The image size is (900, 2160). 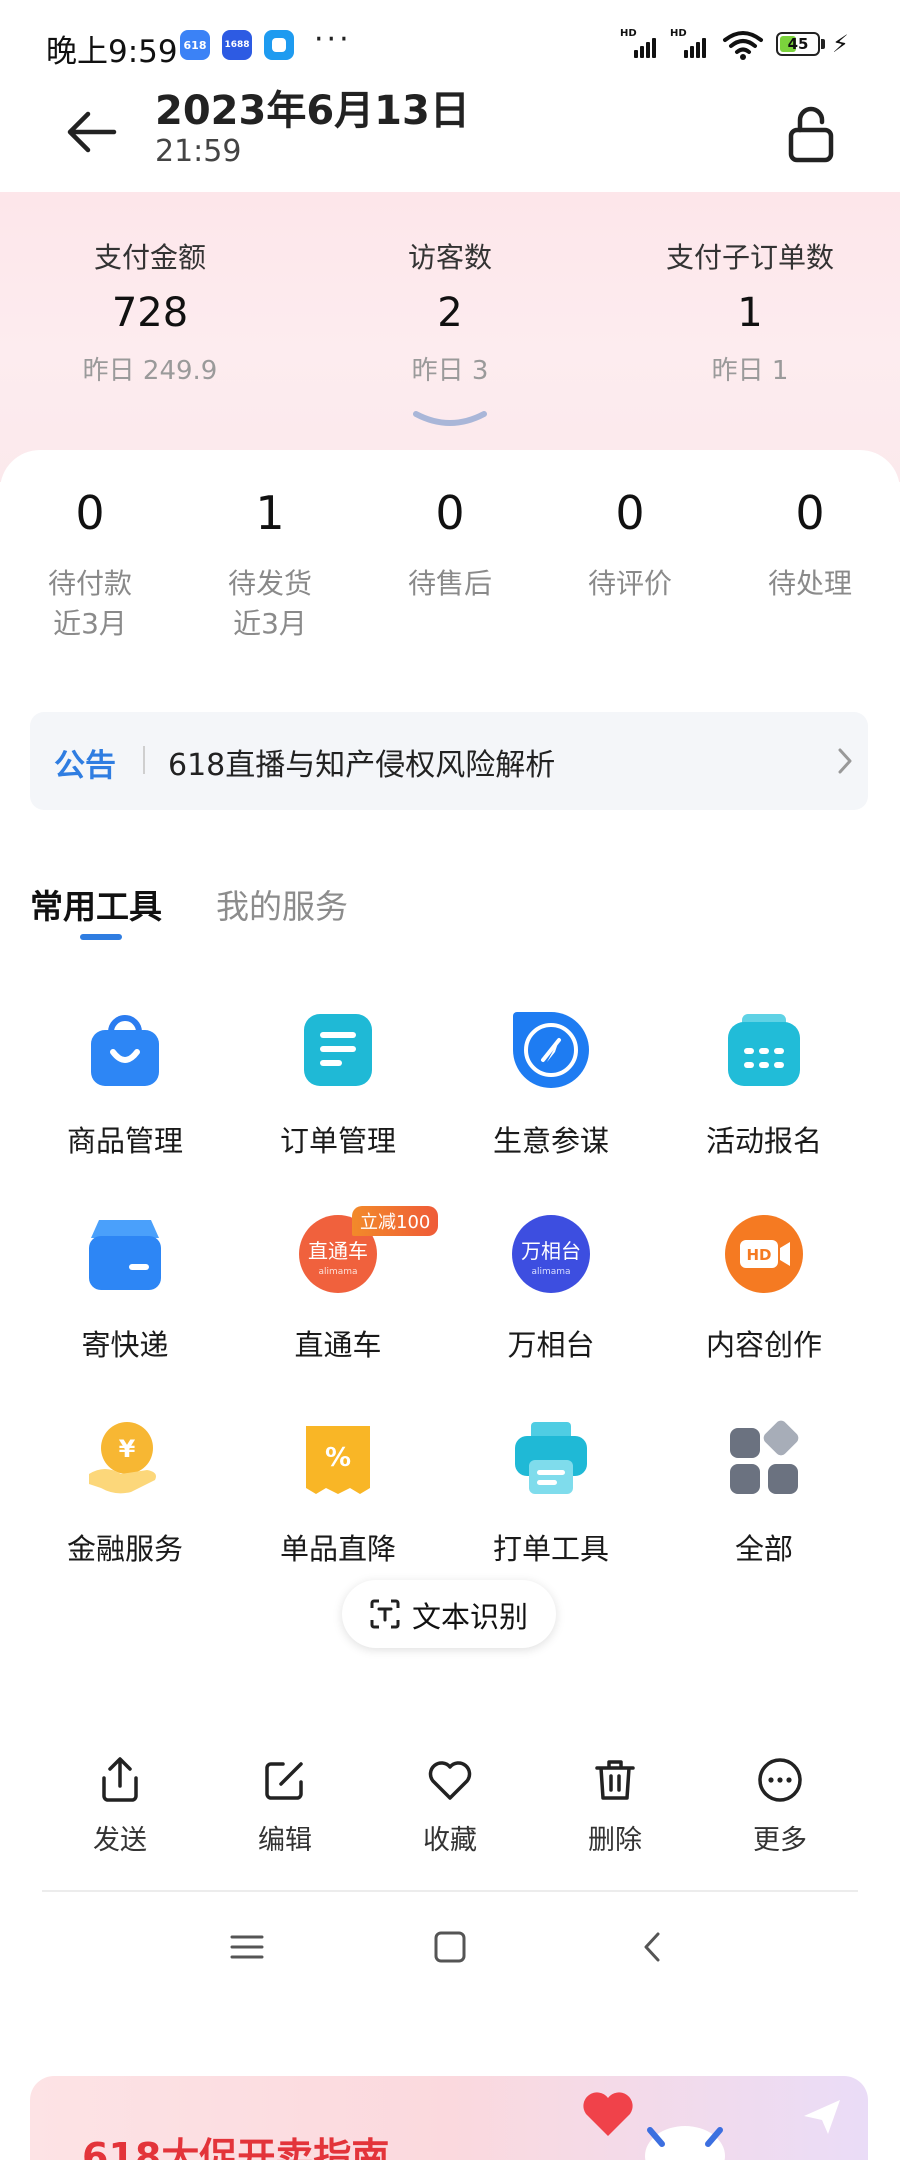 I want to click on order-pending-process: 0 待处理, so click(x=810, y=545).